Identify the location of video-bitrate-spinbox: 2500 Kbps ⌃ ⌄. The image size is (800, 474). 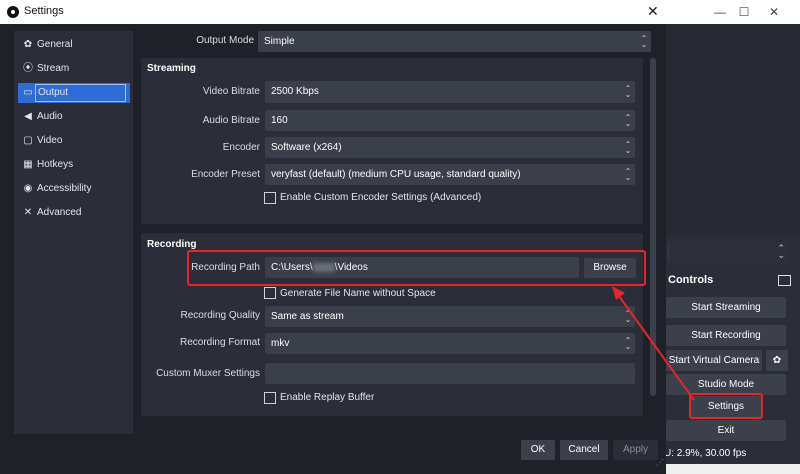
(450, 92).